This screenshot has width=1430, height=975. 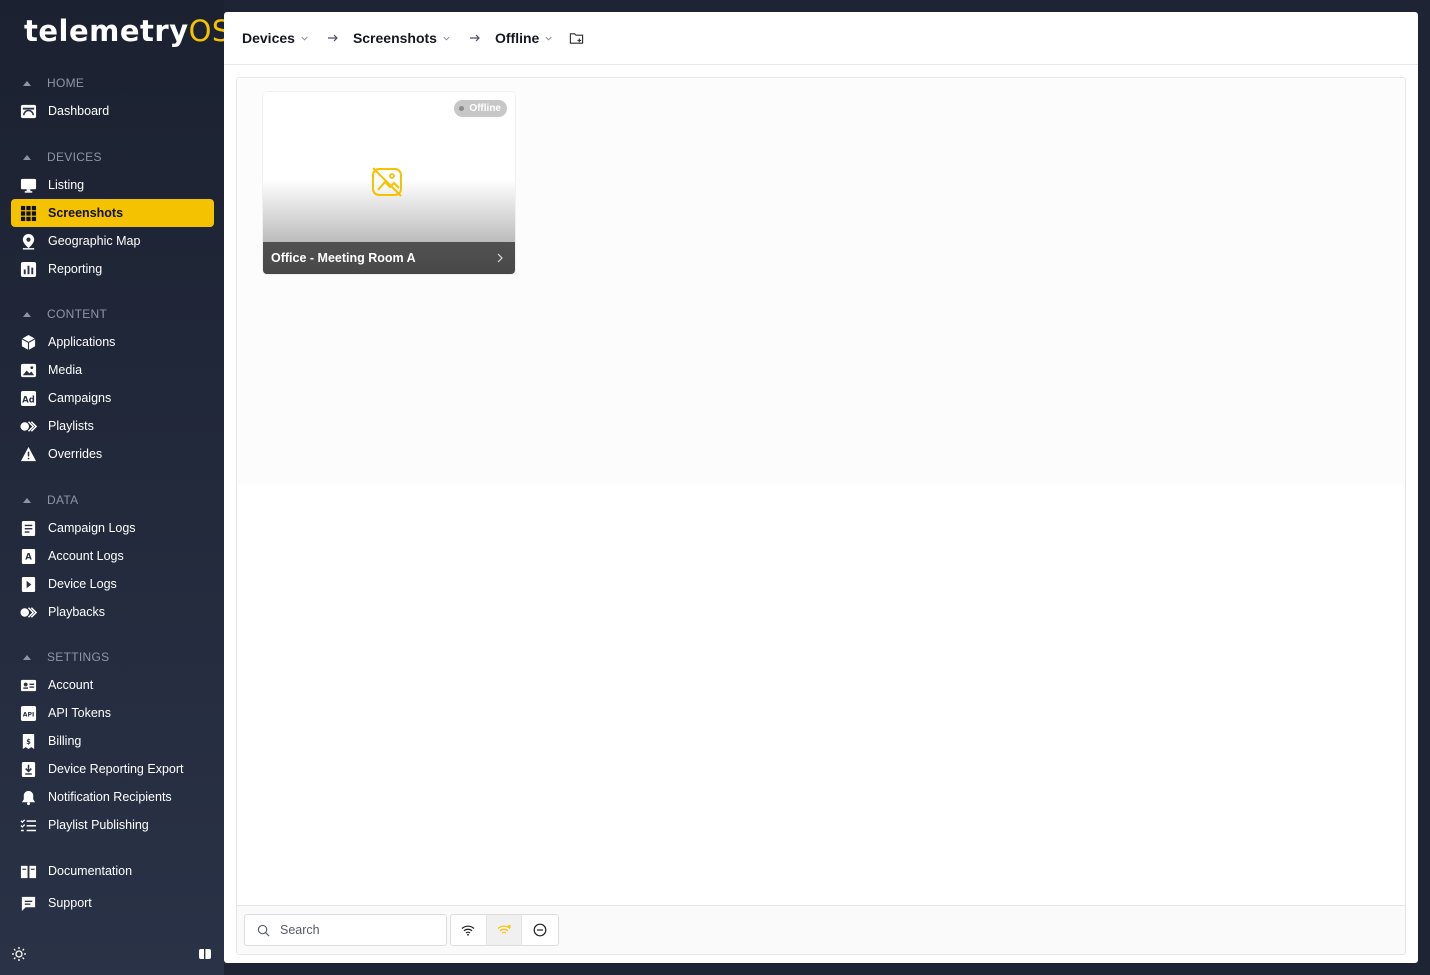 What do you see at coordinates (49, 500) in the screenshot?
I see `section-data: DATA` at bounding box center [49, 500].